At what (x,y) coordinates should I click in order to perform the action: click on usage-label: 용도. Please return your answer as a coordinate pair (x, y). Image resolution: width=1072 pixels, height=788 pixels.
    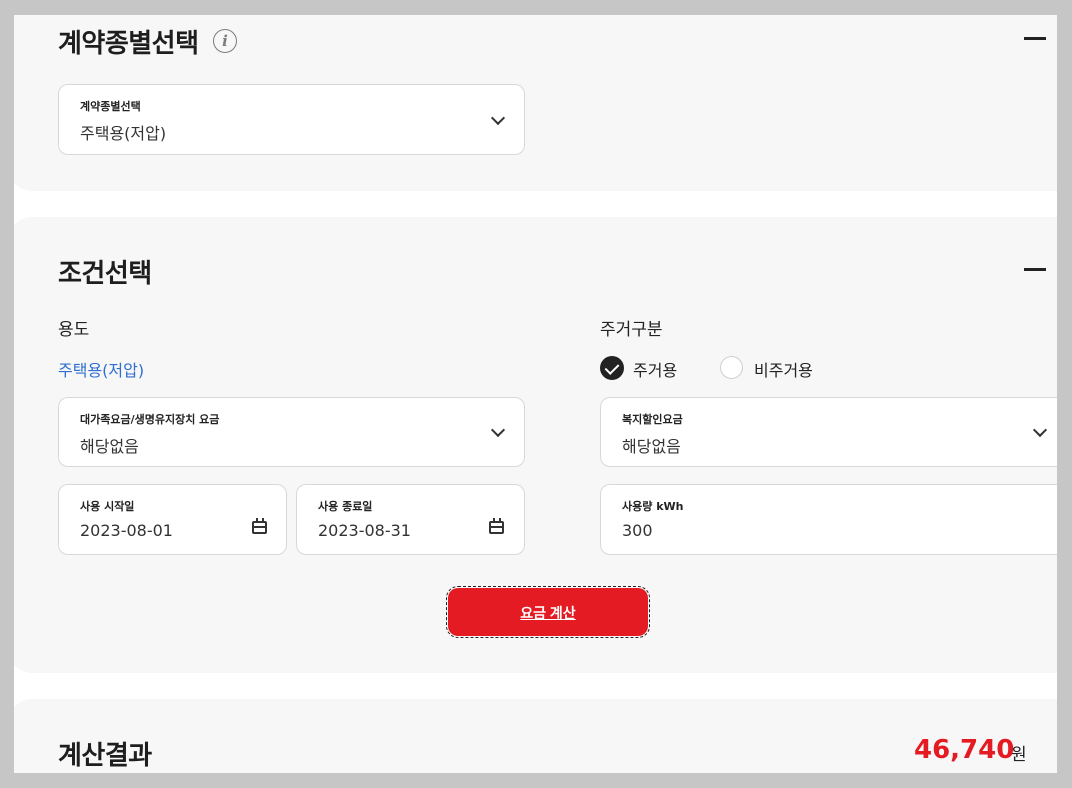
    Looking at the image, I should click on (74, 330).